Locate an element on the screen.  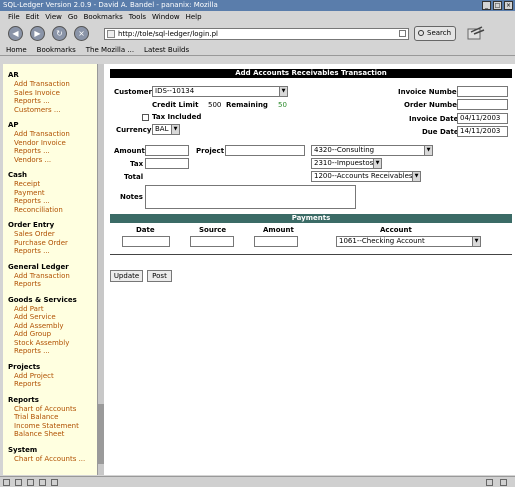
sidebar-link: Trial Balance is located at coordinates (52, 417).